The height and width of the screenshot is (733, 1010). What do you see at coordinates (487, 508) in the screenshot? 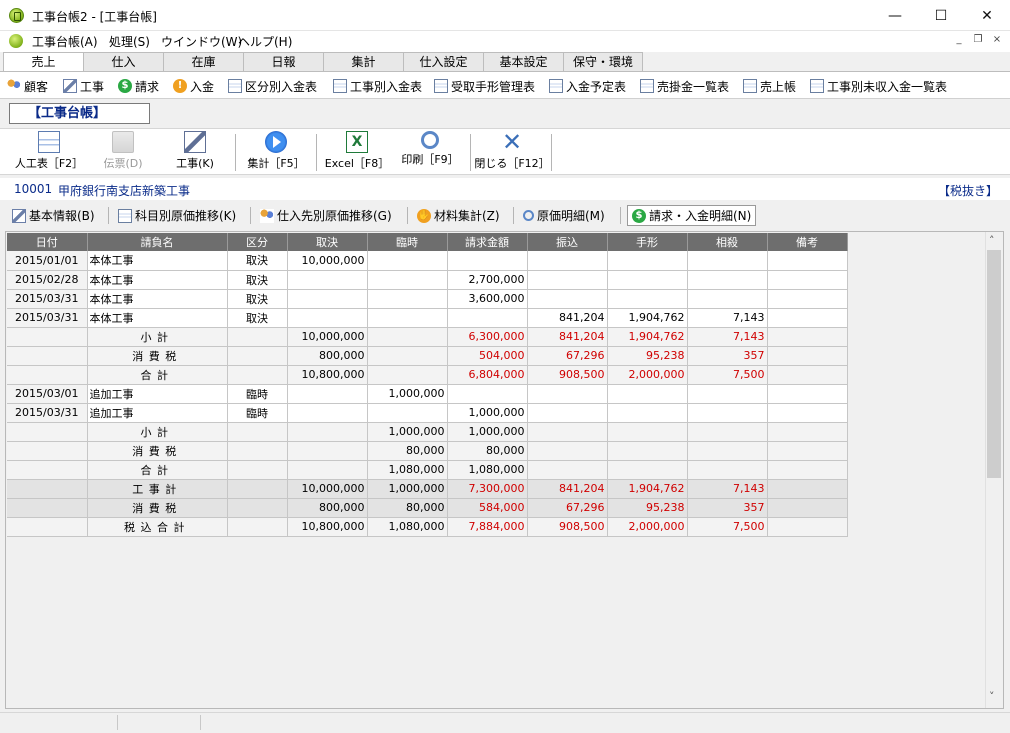
I see `table-cell: 584,000` at bounding box center [487, 508].